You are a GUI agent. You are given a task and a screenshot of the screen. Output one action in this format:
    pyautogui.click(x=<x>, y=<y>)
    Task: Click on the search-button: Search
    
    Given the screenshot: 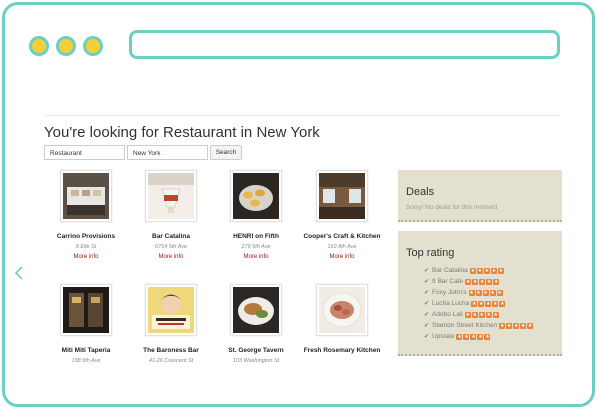 What is the action you would take?
    pyautogui.click(x=226, y=152)
    